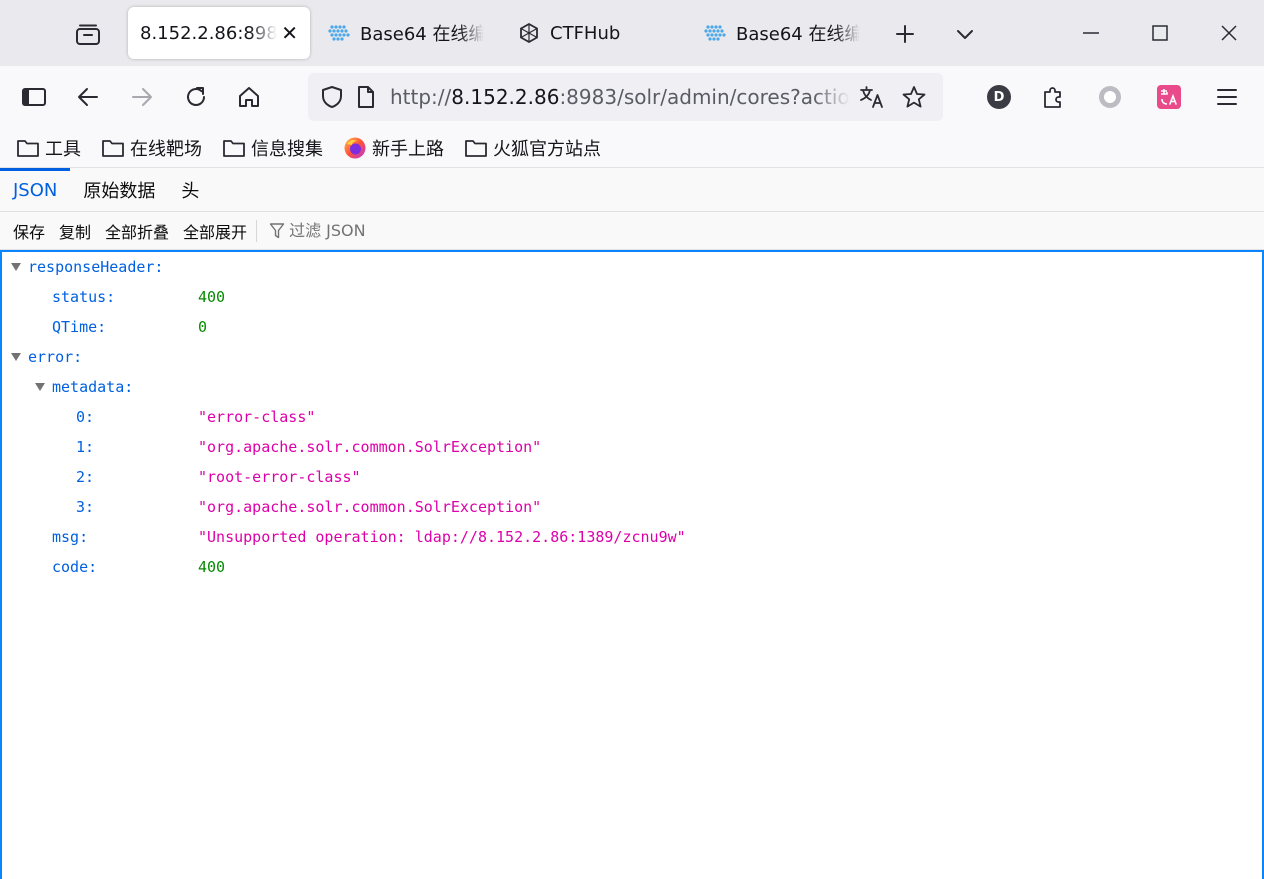 The height and width of the screenshot is (879, 1264). What do you see at coordinates (632, 387) in the screenshot?
I see `json-row-metadata: metadata:` at bounding box center [632, 387].